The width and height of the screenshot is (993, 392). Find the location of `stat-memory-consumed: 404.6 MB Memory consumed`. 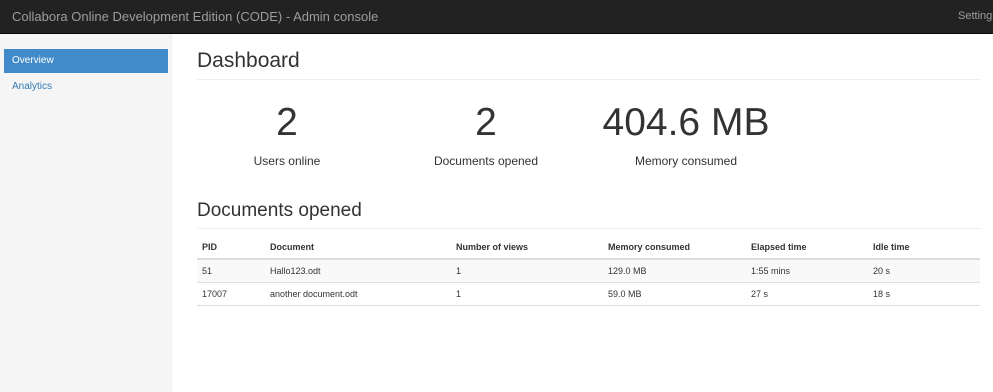

stat-memory-consumed: 404.6 MB Memory consumed is located at coordinates (686, 134).